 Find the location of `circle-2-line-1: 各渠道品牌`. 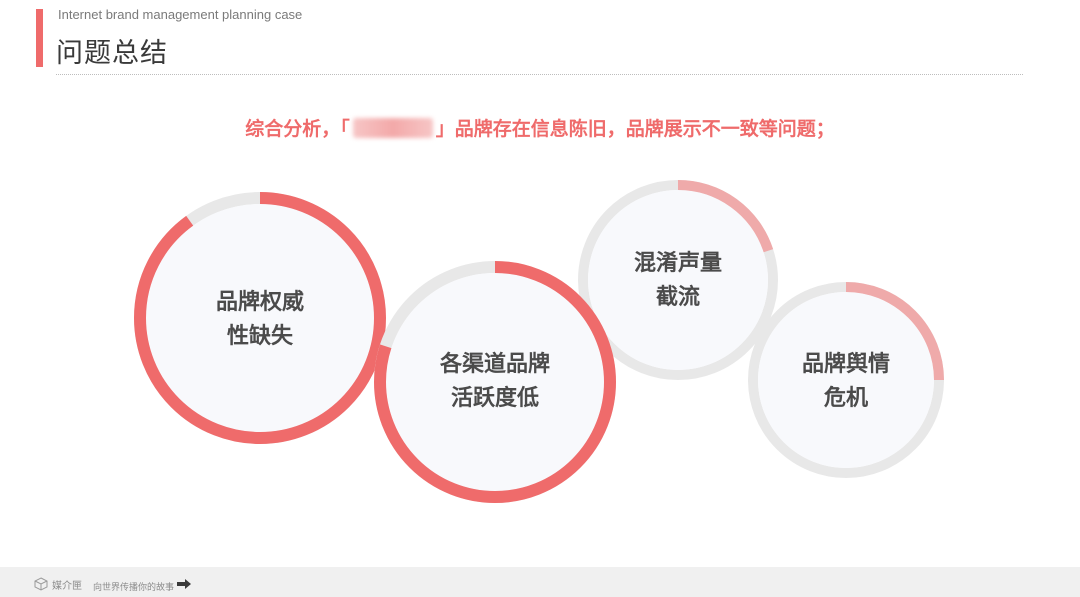

circle-2-line-1: 各渠道品牌 is located at coordinates (494, 364).